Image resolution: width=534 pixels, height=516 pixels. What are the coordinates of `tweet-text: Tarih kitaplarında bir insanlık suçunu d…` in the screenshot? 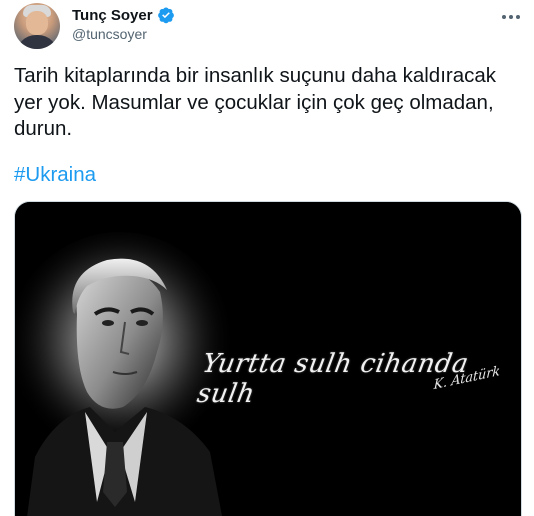 It's located at (255, 102).